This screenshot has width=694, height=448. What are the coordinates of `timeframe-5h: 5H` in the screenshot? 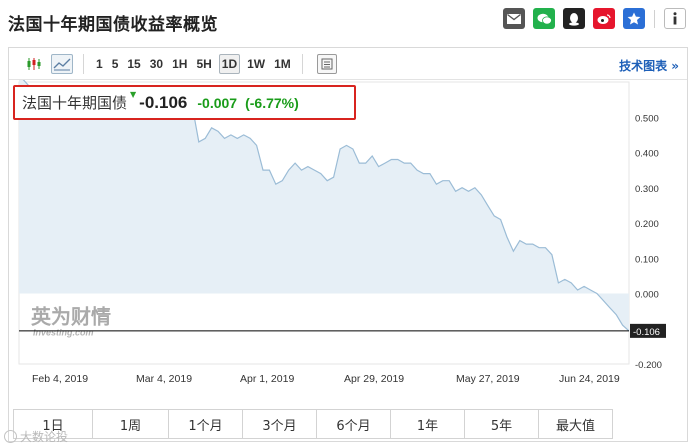 It's located at (203, 64).